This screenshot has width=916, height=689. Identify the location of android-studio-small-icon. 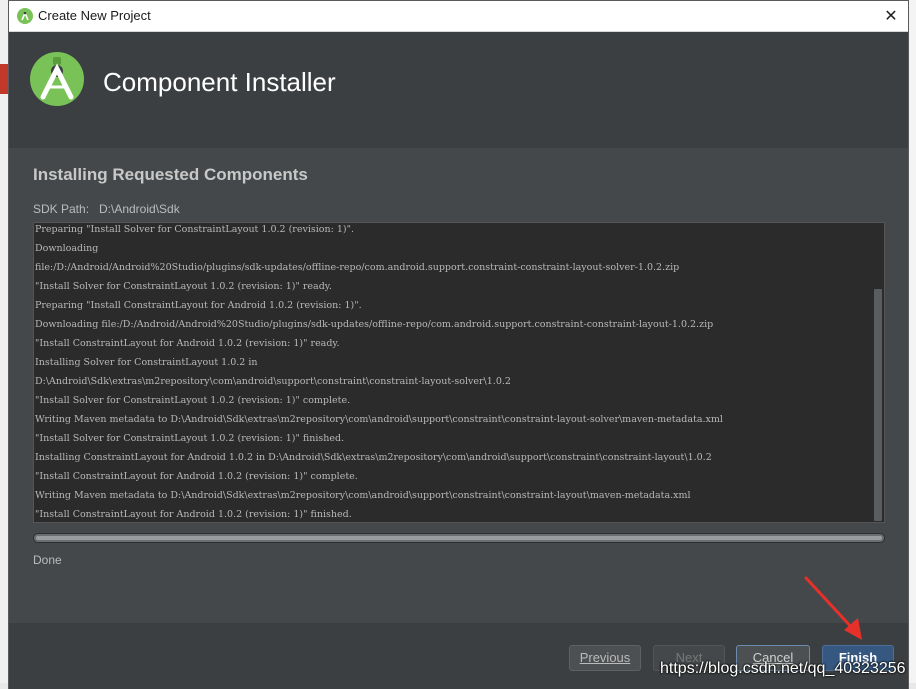
(25, 16).